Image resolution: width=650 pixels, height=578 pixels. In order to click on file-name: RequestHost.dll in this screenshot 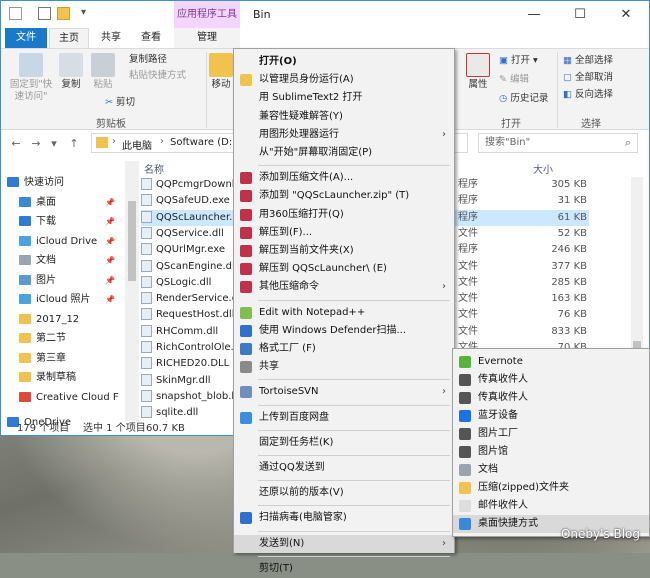, I will do `click(195, 315)`.